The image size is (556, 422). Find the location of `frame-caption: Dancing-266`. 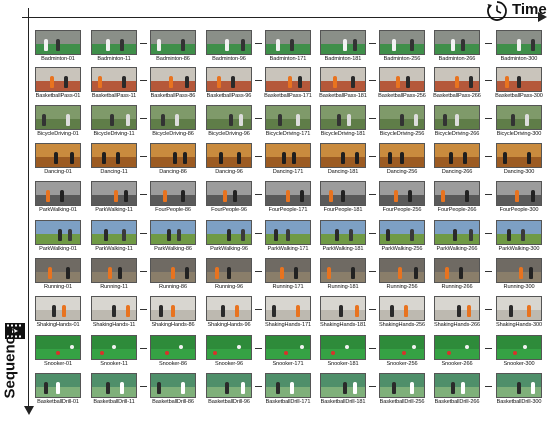

frame-caption: Dancing-266 is located at coordinates (457, 172).